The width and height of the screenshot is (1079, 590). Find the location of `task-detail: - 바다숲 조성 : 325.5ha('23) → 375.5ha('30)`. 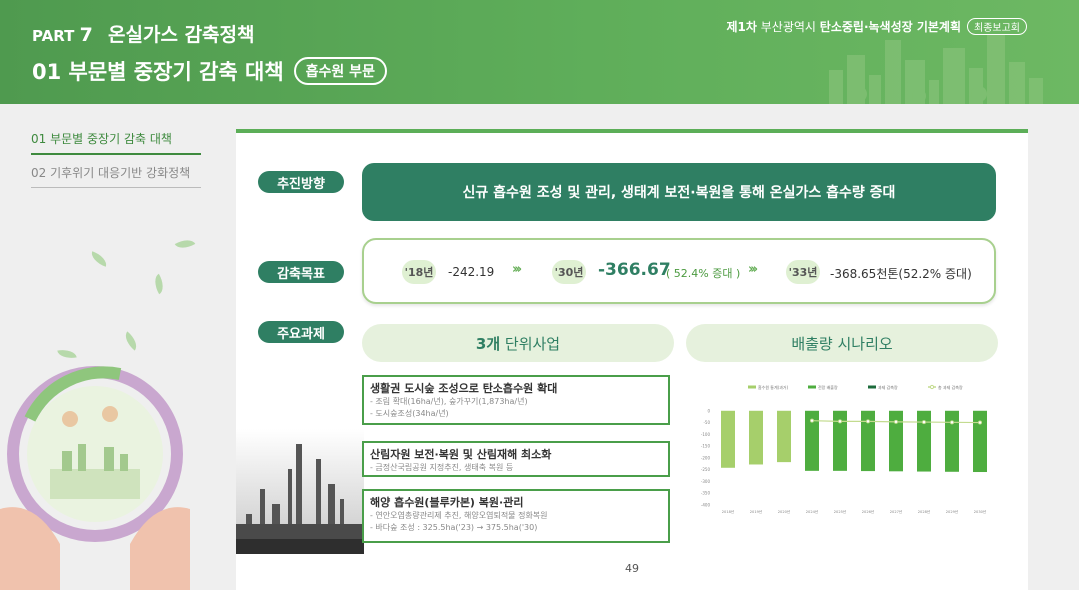

task-detail: - 바다숲 조성 : 325.5ha('23) → 375.5ha('30) is located at coordinates (454, 527).